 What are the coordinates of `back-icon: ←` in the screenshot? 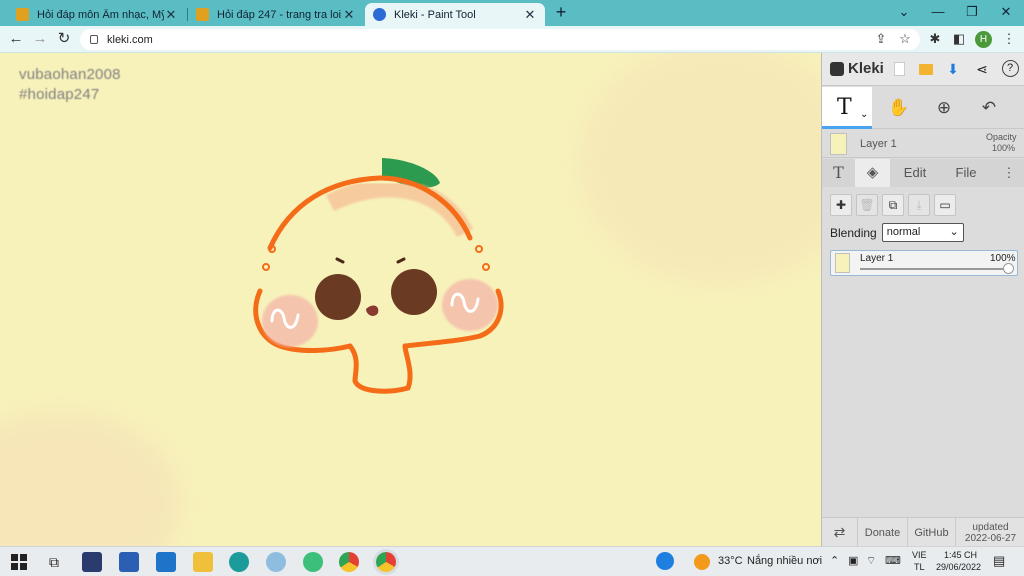 It's located at (16, 39).